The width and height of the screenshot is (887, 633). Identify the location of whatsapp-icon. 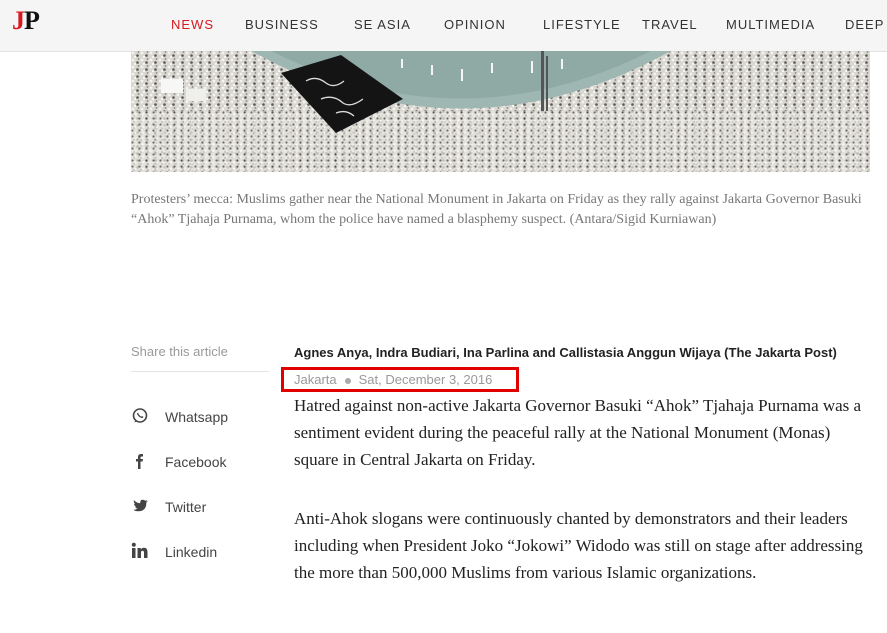
(140, 416).